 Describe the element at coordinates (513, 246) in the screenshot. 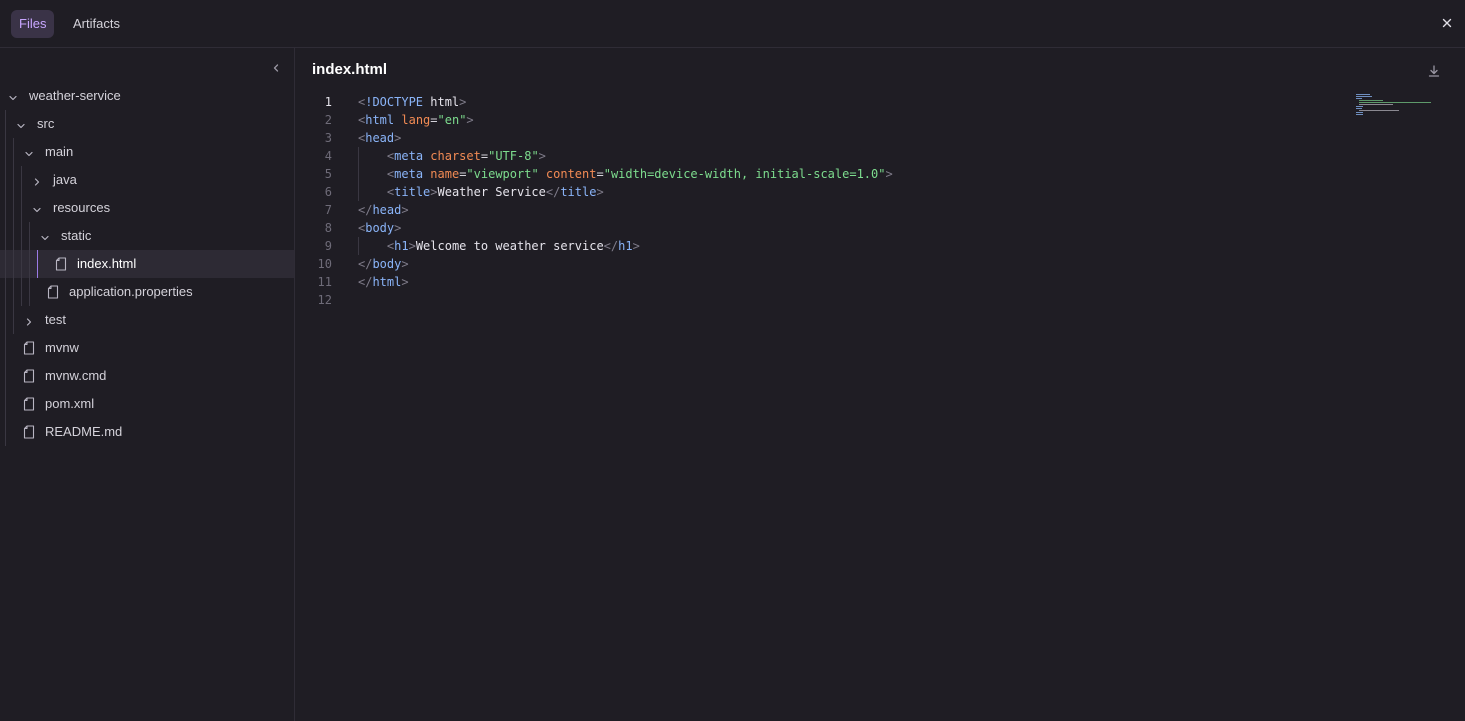

I see `code-line-text: <h1>Welcome to weather service</h1>` at that location.